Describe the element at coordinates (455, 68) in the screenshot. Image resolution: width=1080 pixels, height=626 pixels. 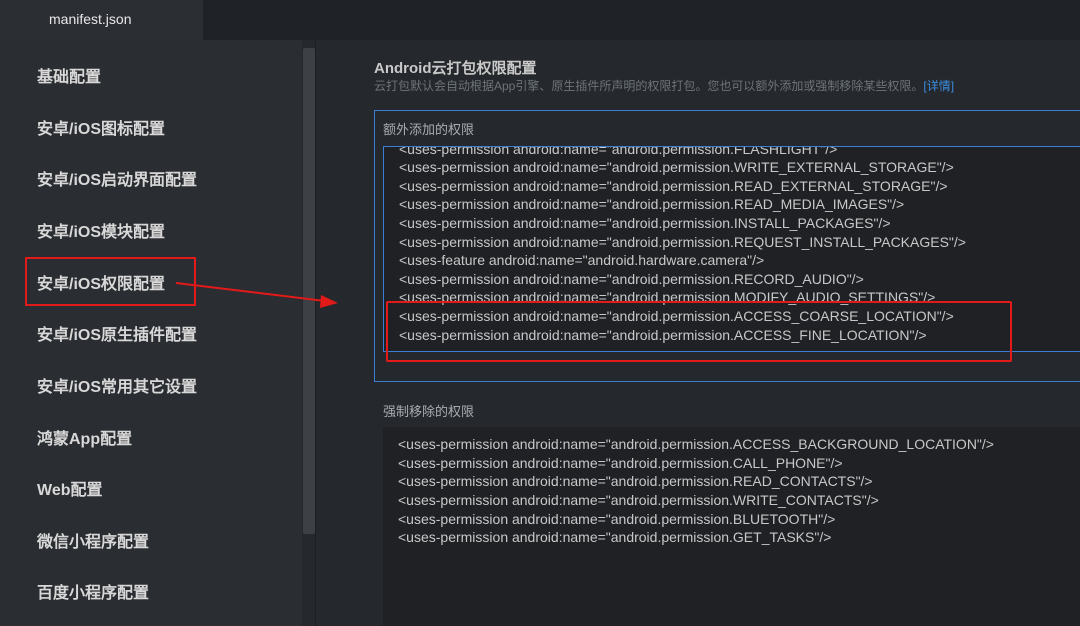
I see `section-title: Android云打包权限配置` at that location.